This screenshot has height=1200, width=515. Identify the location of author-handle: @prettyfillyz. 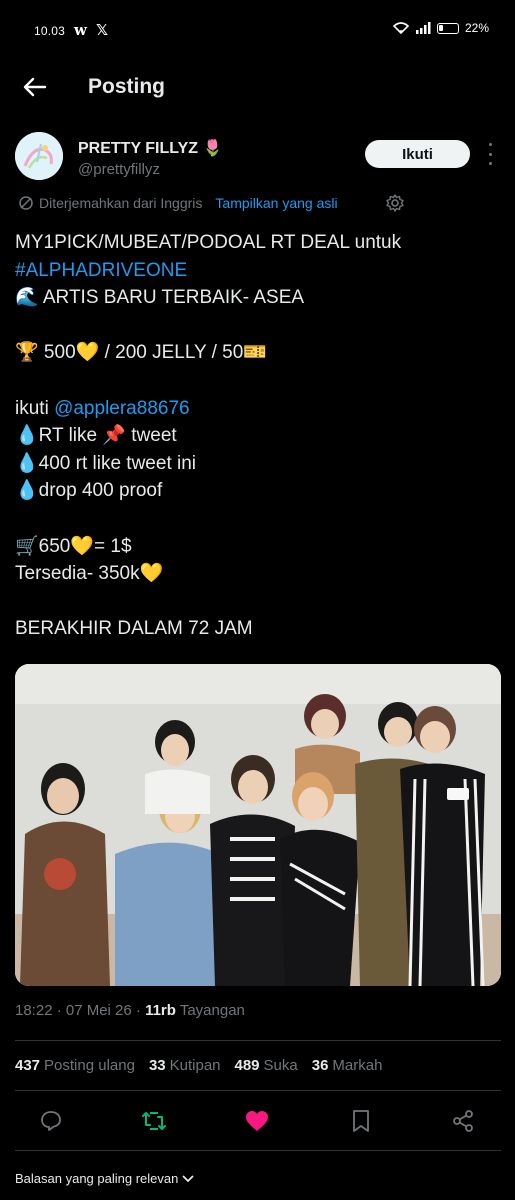
(119, 169).